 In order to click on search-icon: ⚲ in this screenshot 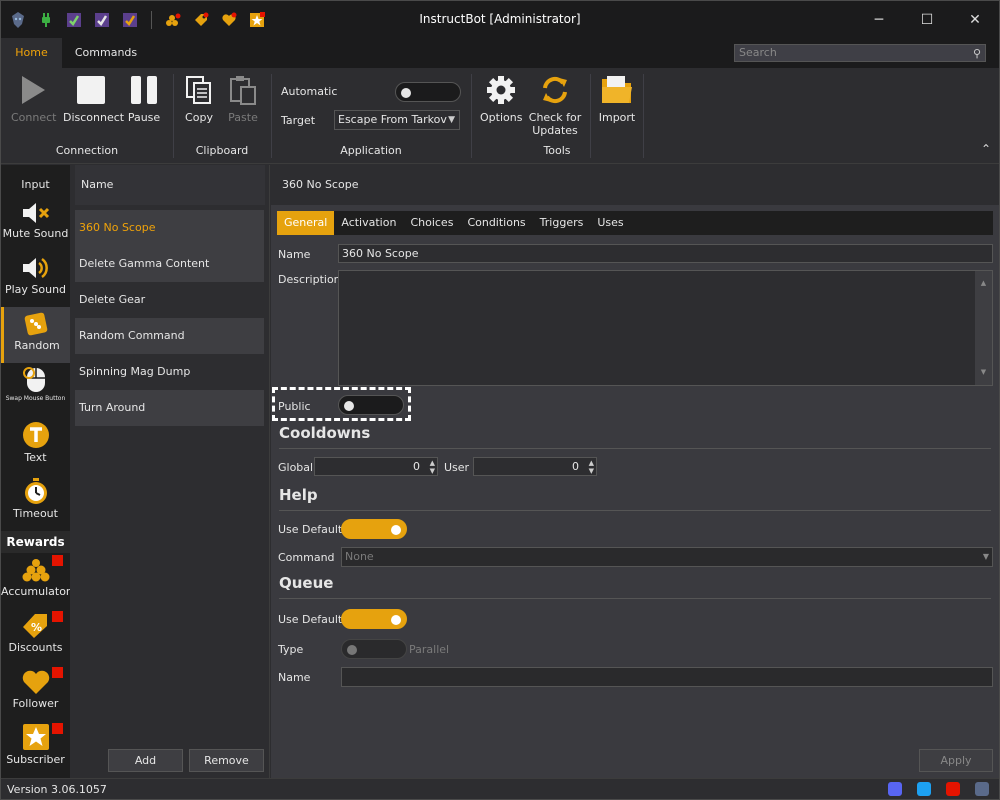, I will do `click(977, 54)`.